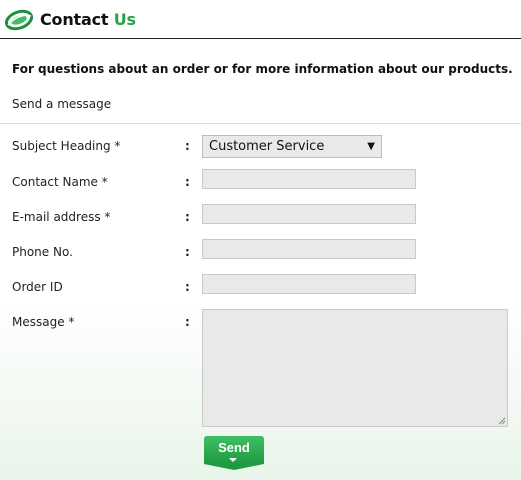 This screenshot has height=480, width=521. What do you see at coordinates (60, 182) in the screenshot?
I see `contact-name-label: Contact Name *` at bounding box center [60, 182].